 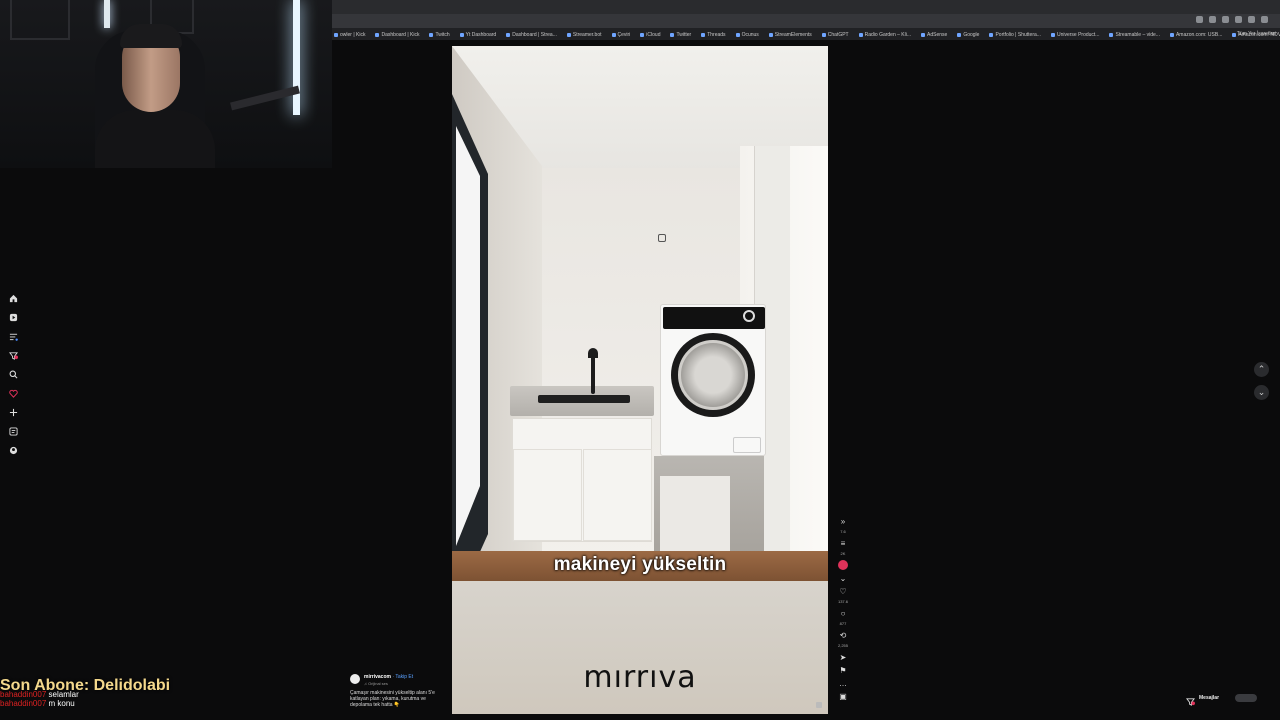 I want to click on bookmark-item: AdSense, so click(x=934, y=34).